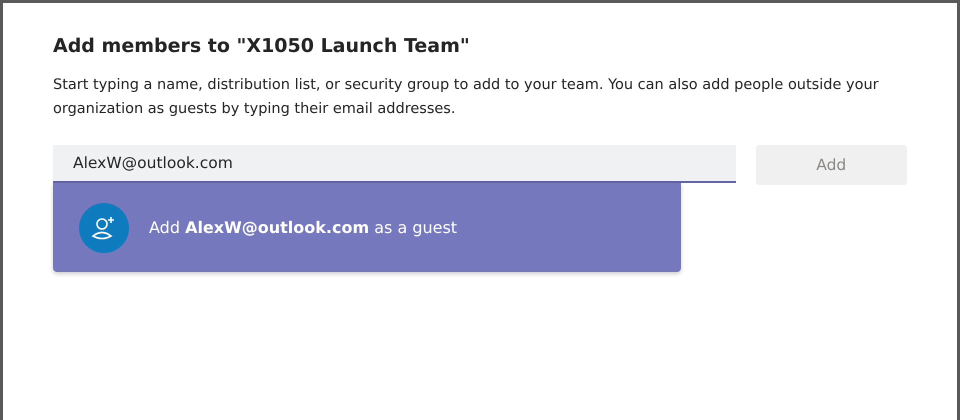 The width and height of the screenshot is (960, 420). Describe the element at coordinates (394, 164) in the screenshot. I see `search-field: AlexW@outlook.com` at that location.